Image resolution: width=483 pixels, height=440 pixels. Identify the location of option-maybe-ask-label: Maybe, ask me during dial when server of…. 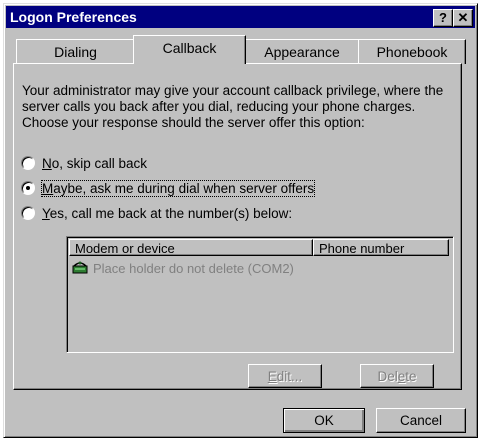
(178, 188).